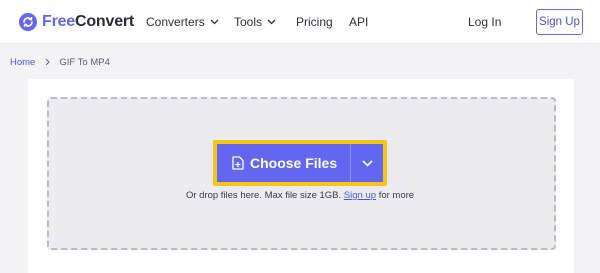 This screenshot has width=600, height=273. Describe the element at coordinates (58, 21) in the screenshot. I see `brand-name-part1: Free` at that location.